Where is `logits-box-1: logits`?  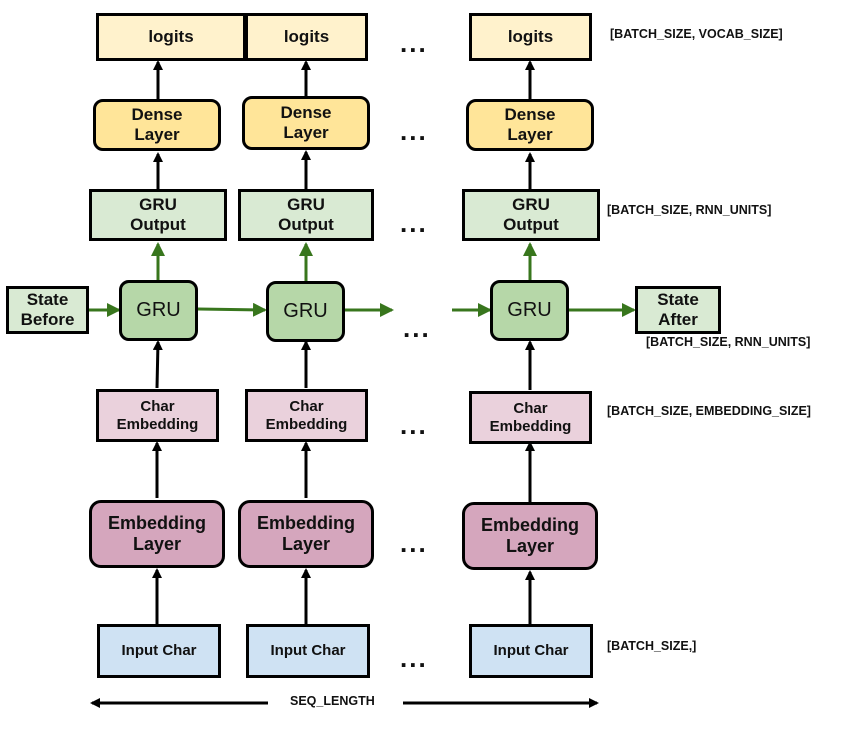
logits-box-1: logits is located at coordinates (171, 37).